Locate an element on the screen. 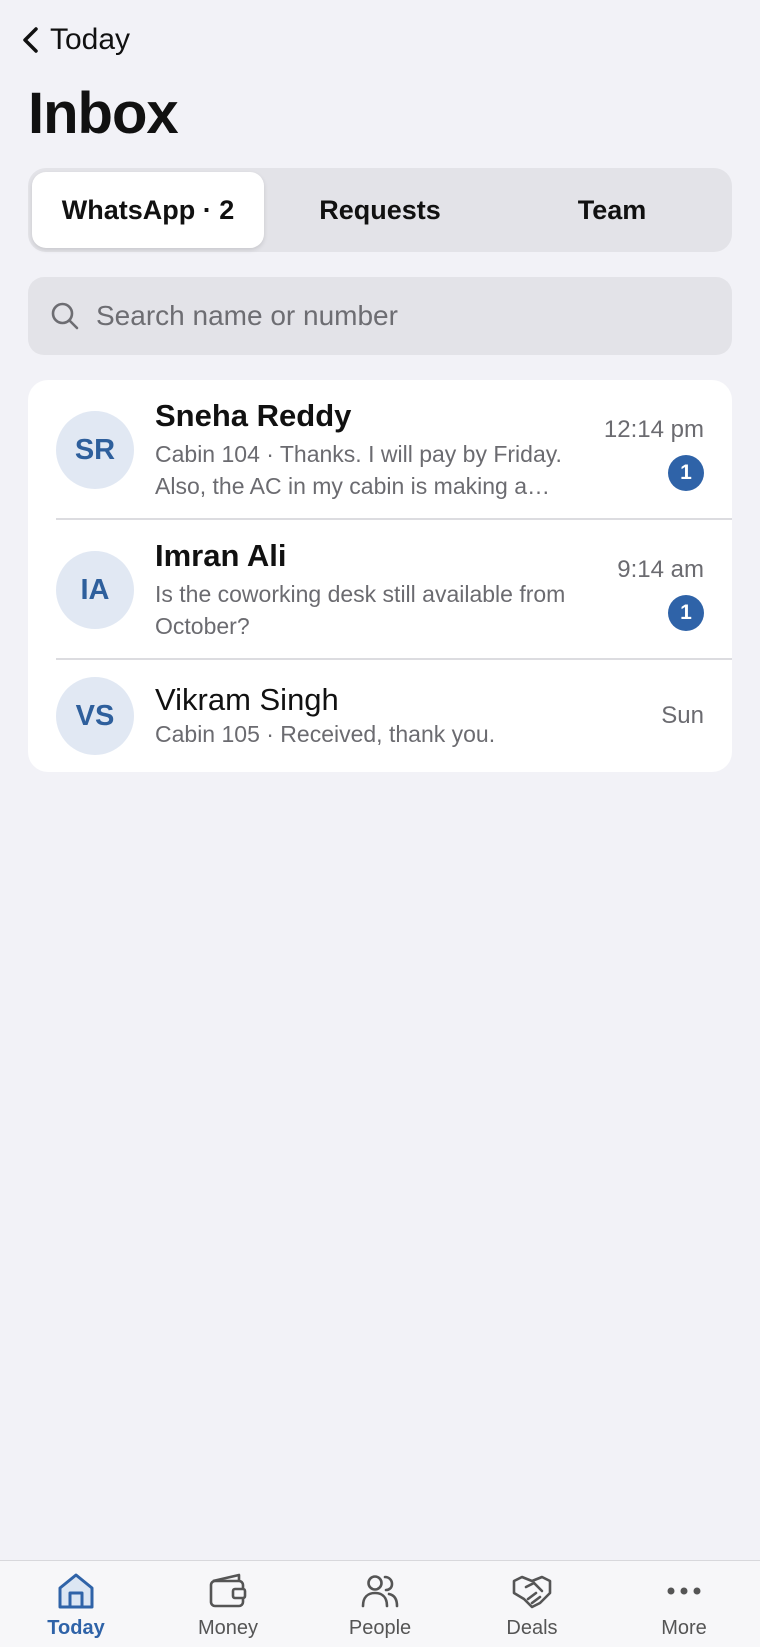 Image resolution: width=760 pixels, height=1647 pixels. back-button: Today is located at coordinates (74, 40).